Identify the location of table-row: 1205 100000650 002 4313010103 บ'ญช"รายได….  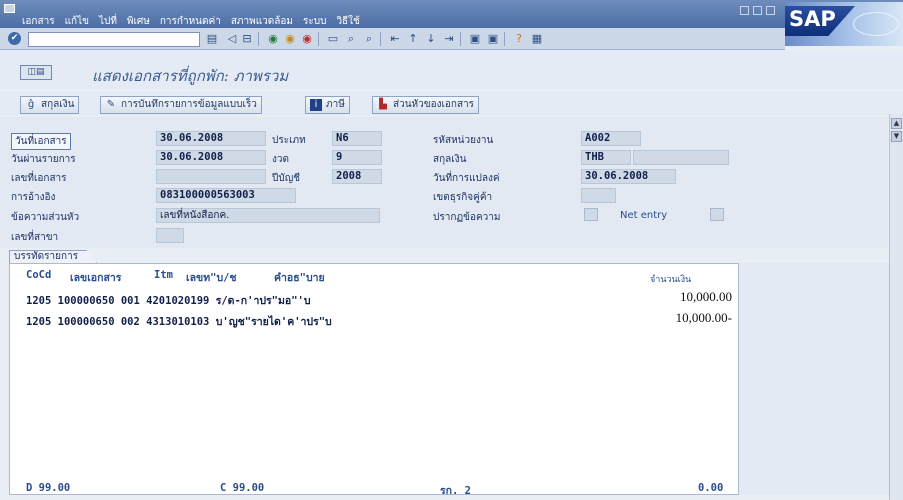
(179, 321).